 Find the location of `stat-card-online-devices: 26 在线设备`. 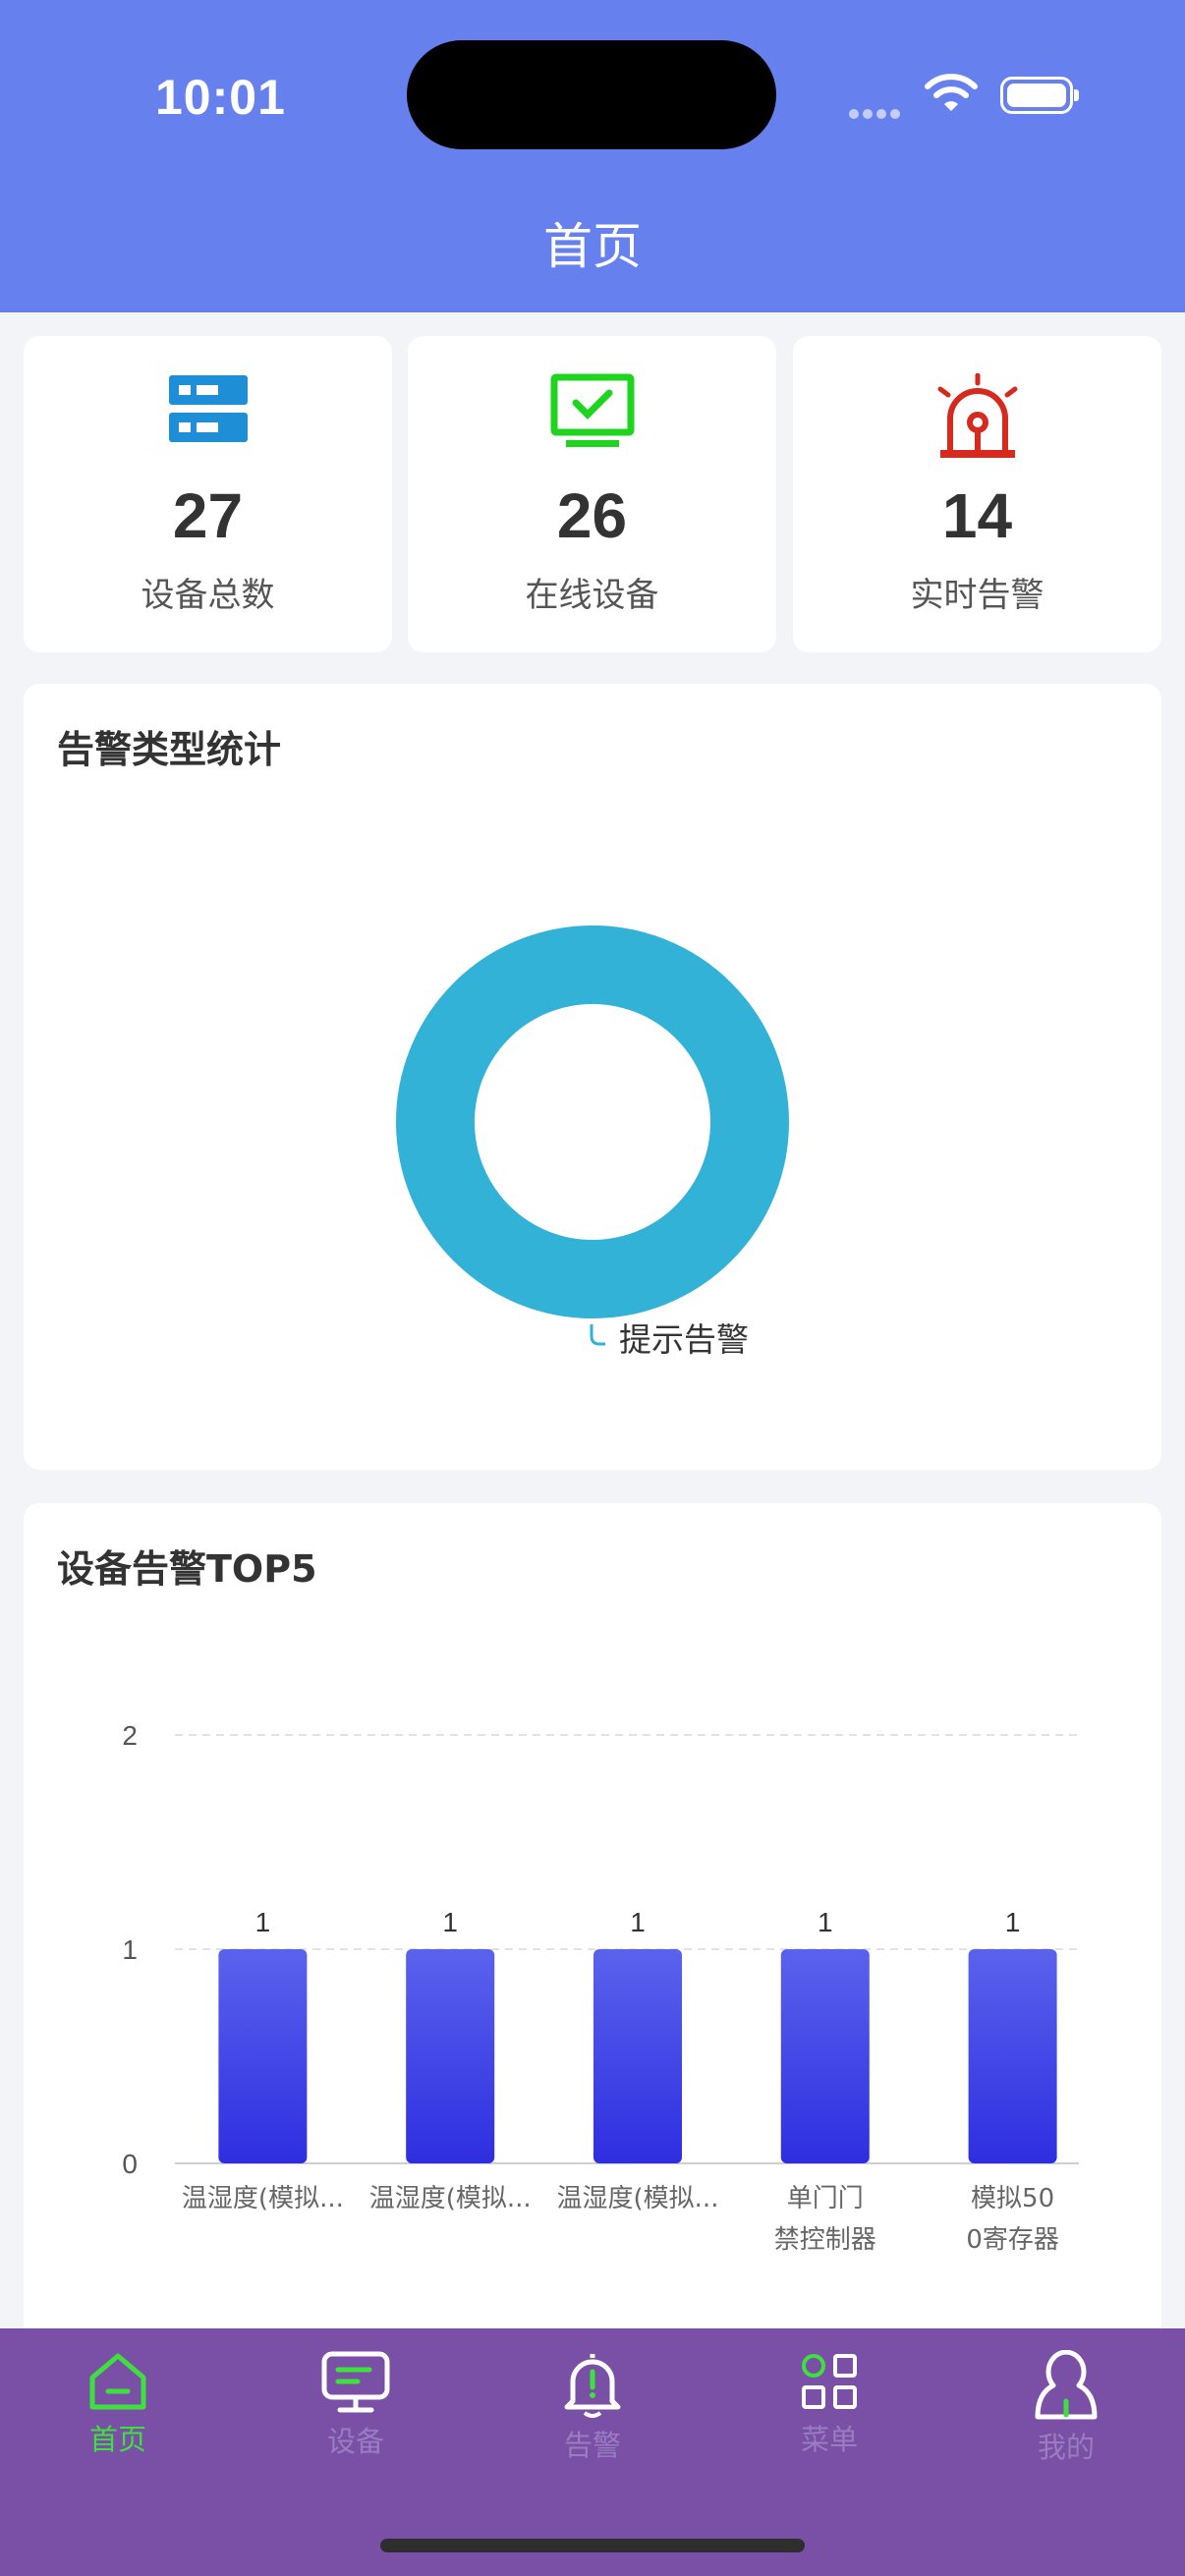

stat-card-online-devices: 26 在线设备 is located at coordinates (592, 494).